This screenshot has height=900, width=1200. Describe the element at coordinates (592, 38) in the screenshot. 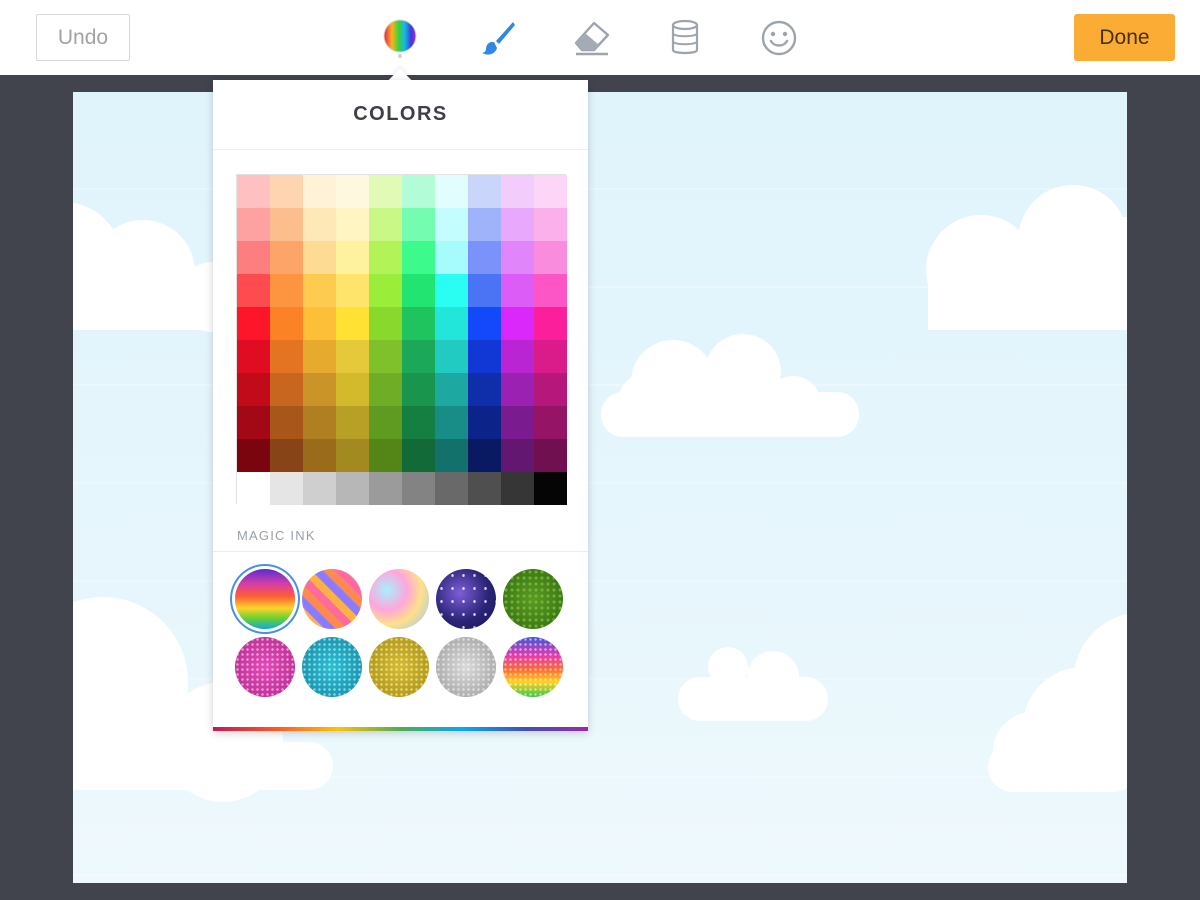

I see `eraser-tool-button` at that location.